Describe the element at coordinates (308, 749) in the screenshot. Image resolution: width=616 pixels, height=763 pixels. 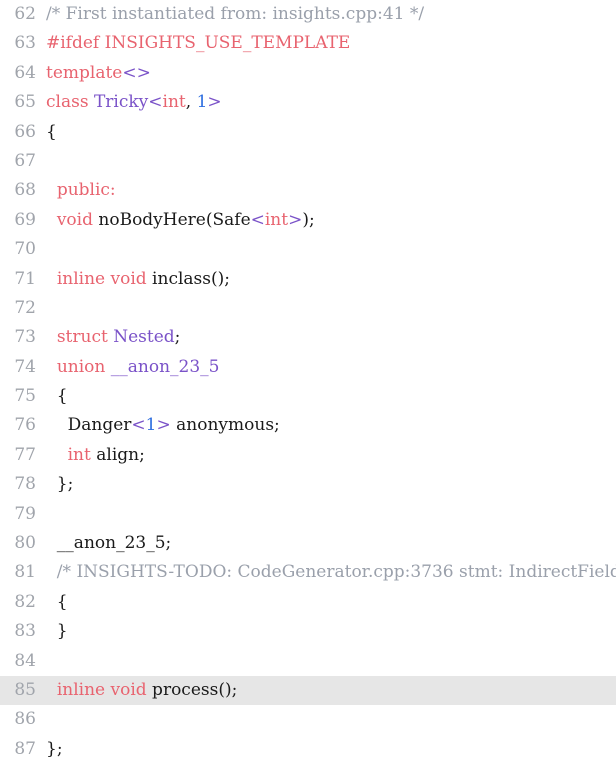
I see `code-line: 87};` at that location.